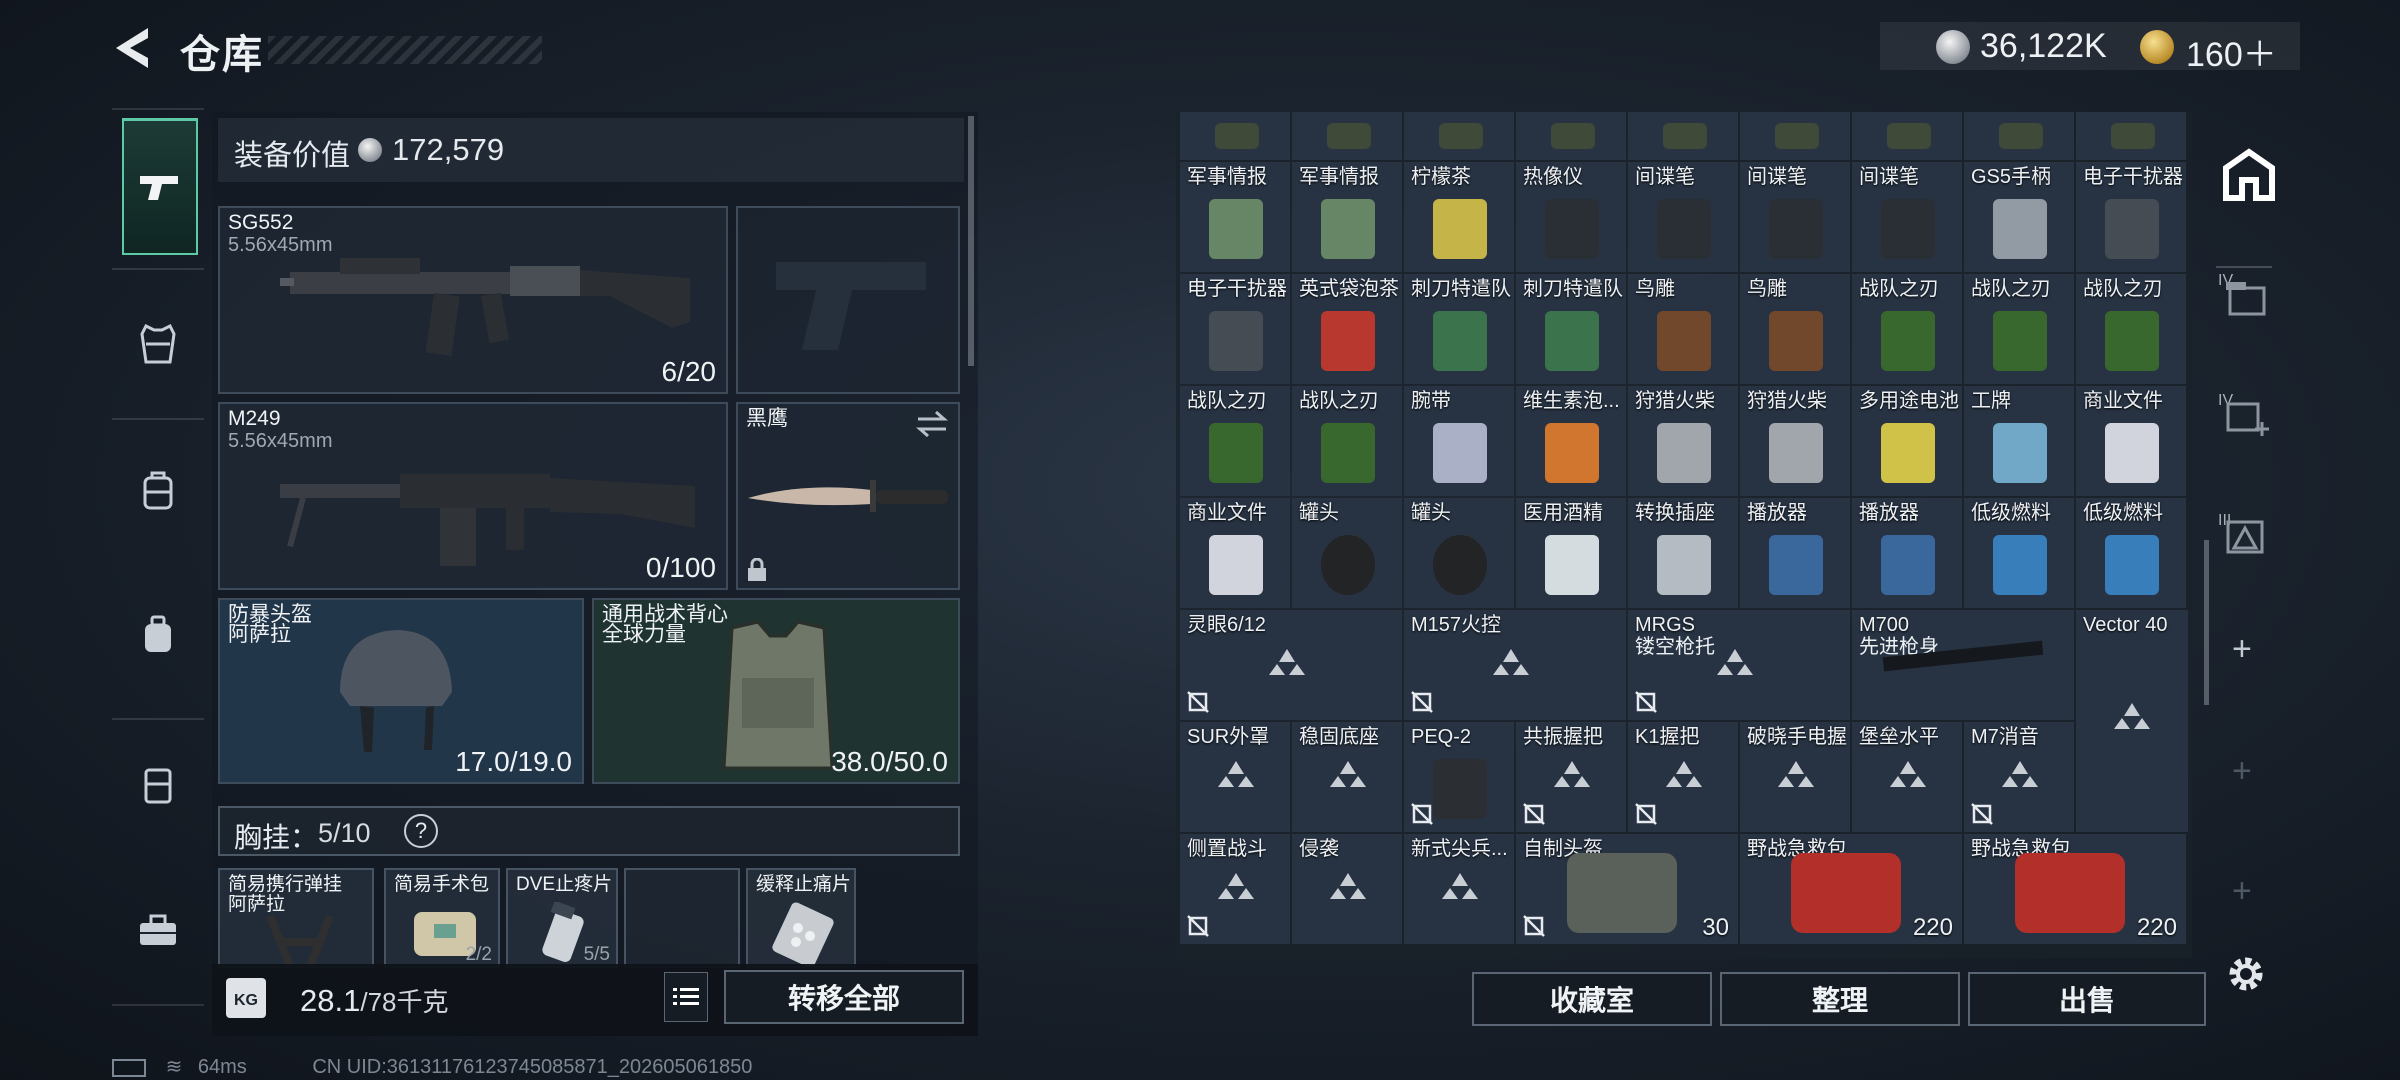  I want to click on chest-rig-item: 简易携行弹挂 阿萨拉, so click(296, 918).